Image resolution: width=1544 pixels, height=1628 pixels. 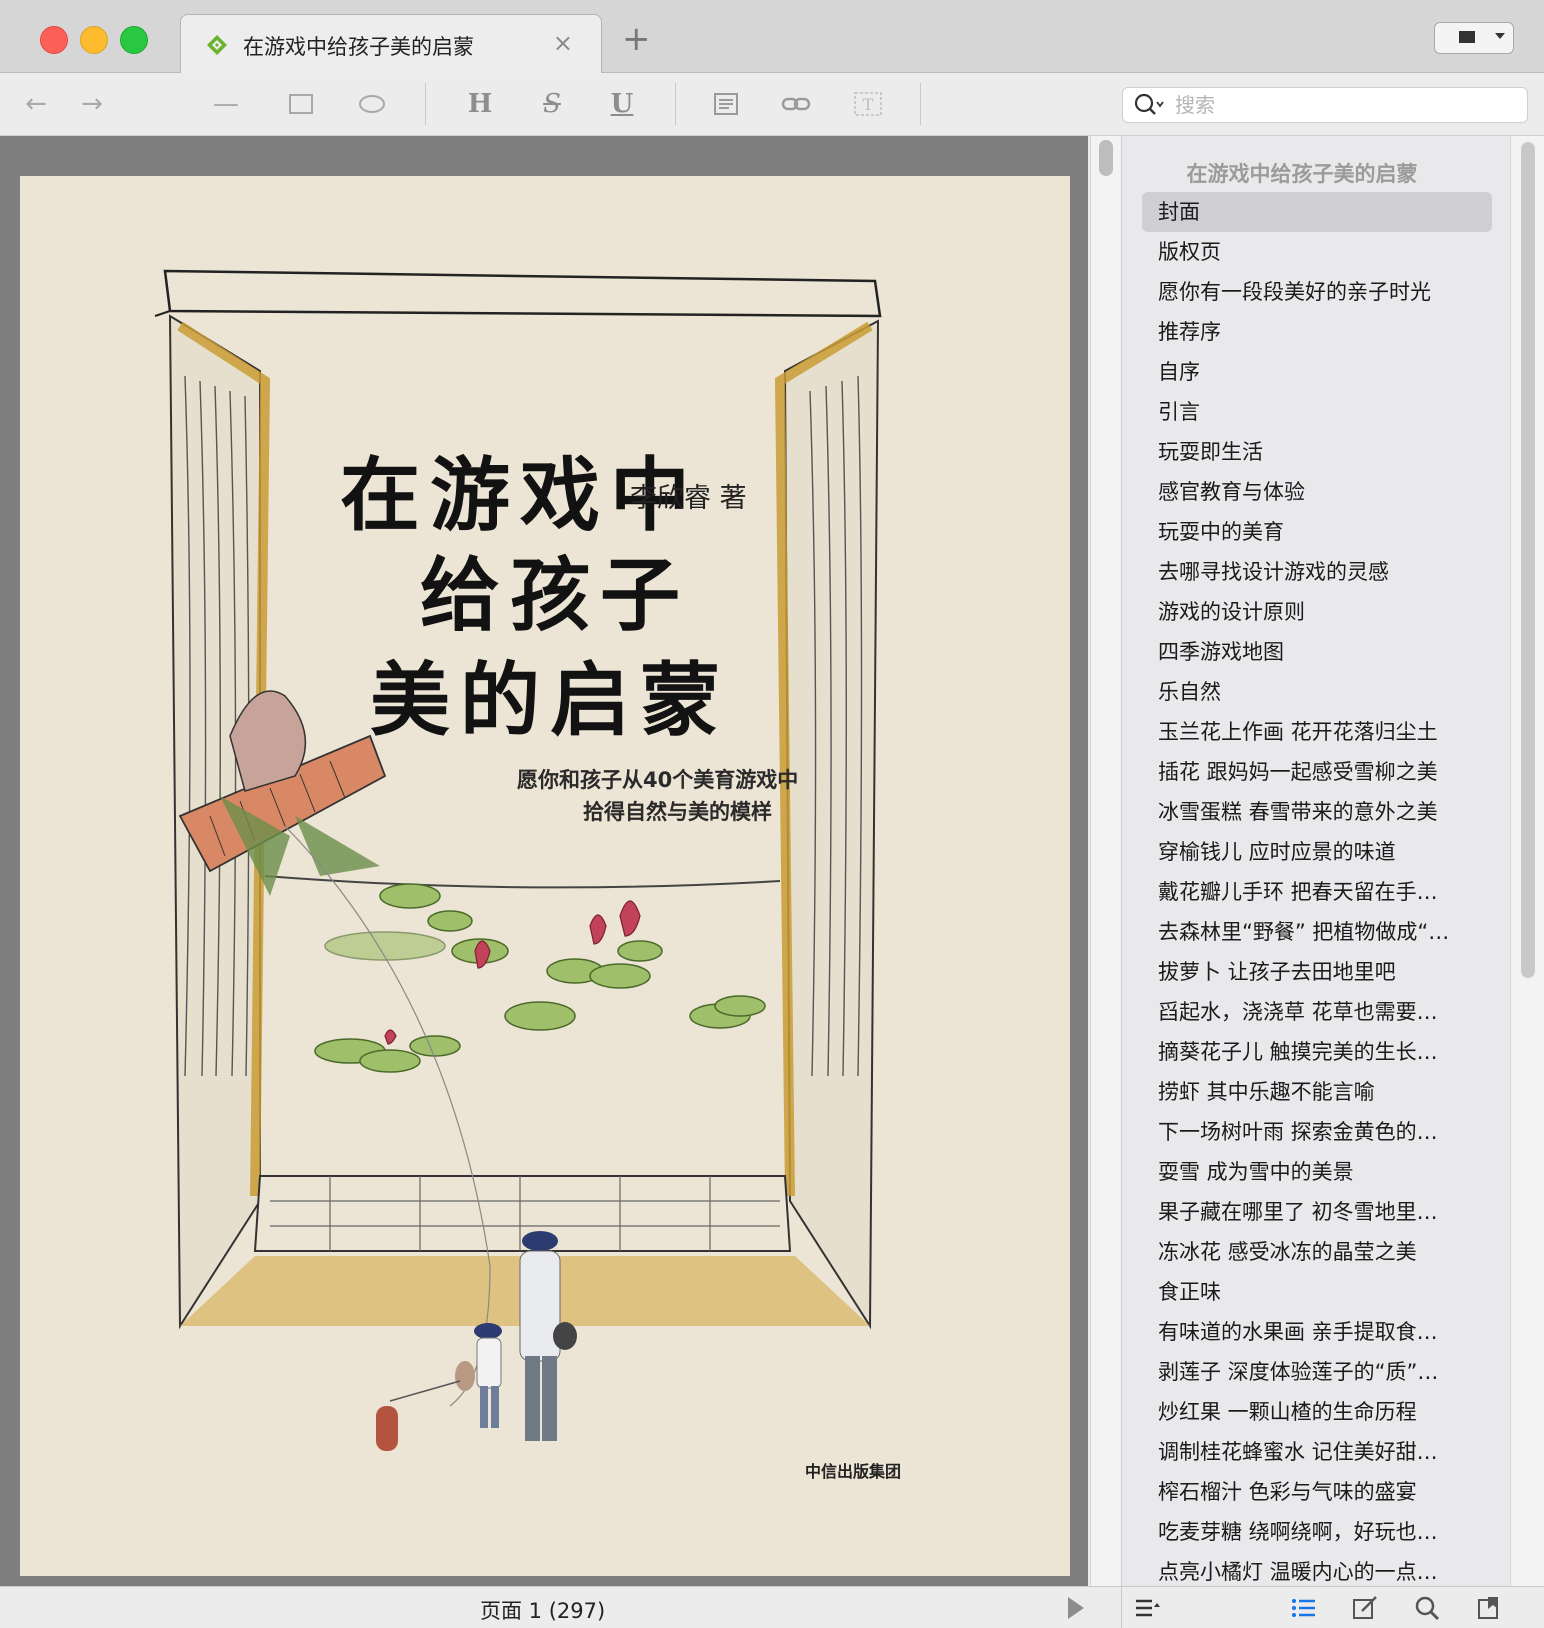 What do you see at coordinates (1317, 532) in the screenshot?
I see `toc-item: 玩耍中的美育` at bounding box center [1317, 532].